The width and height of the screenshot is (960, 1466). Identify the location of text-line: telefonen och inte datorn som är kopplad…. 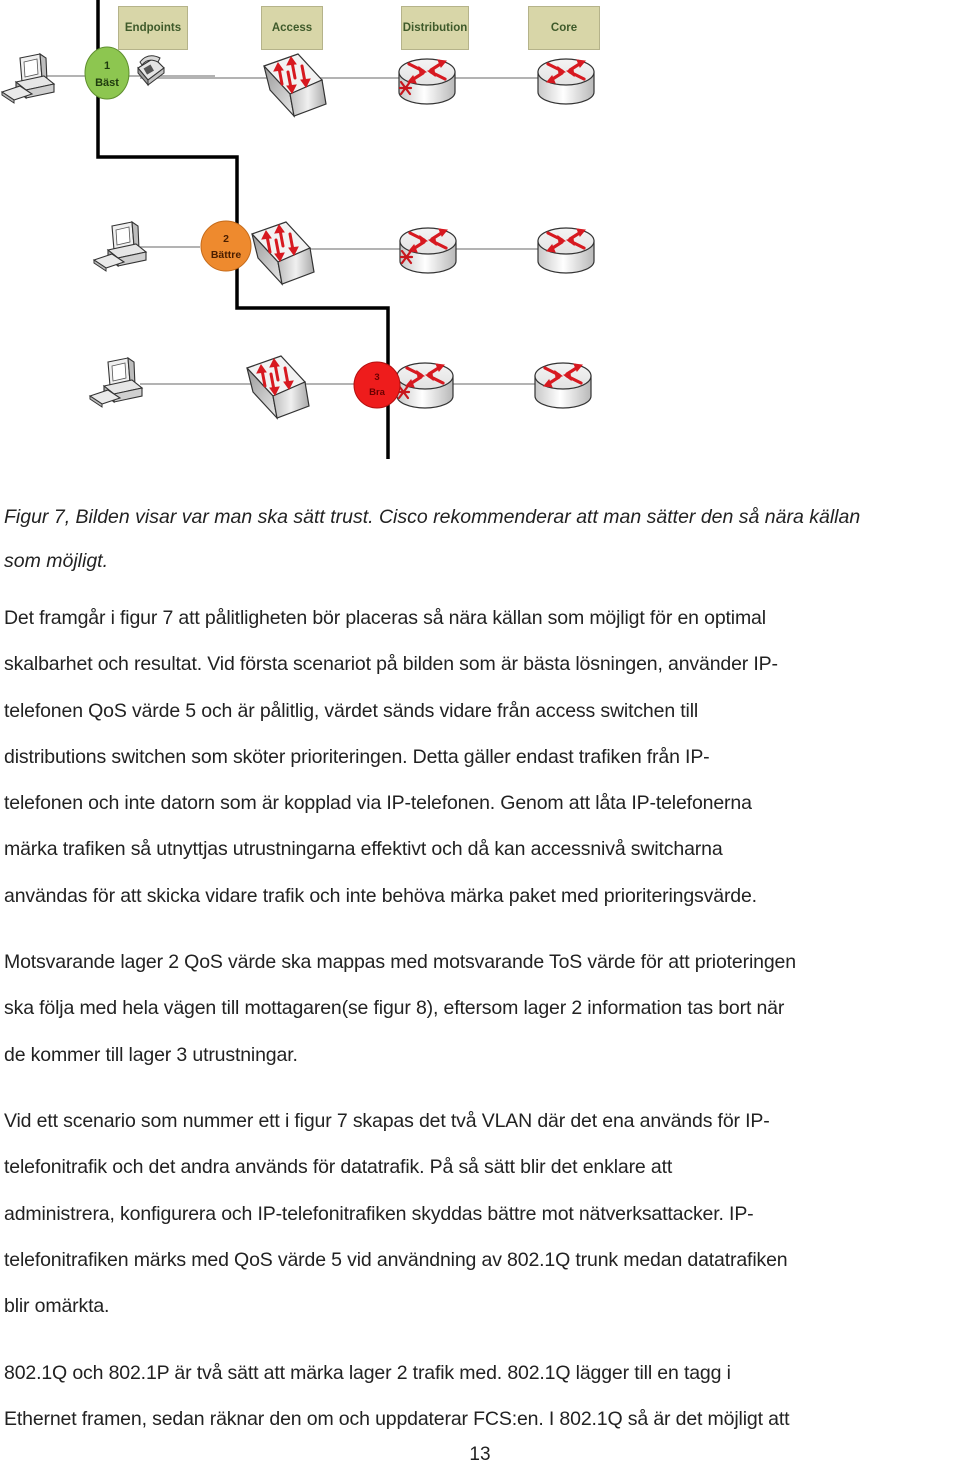
(378, 803).